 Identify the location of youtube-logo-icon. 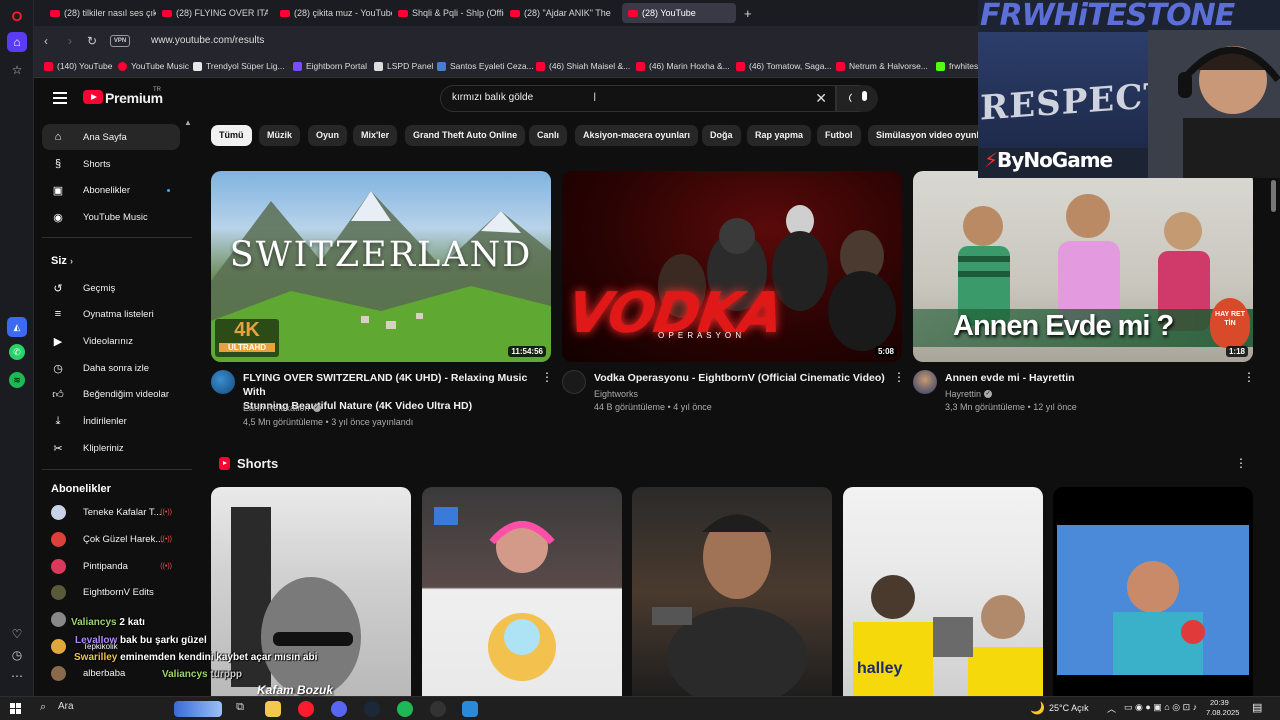
(93, 97).